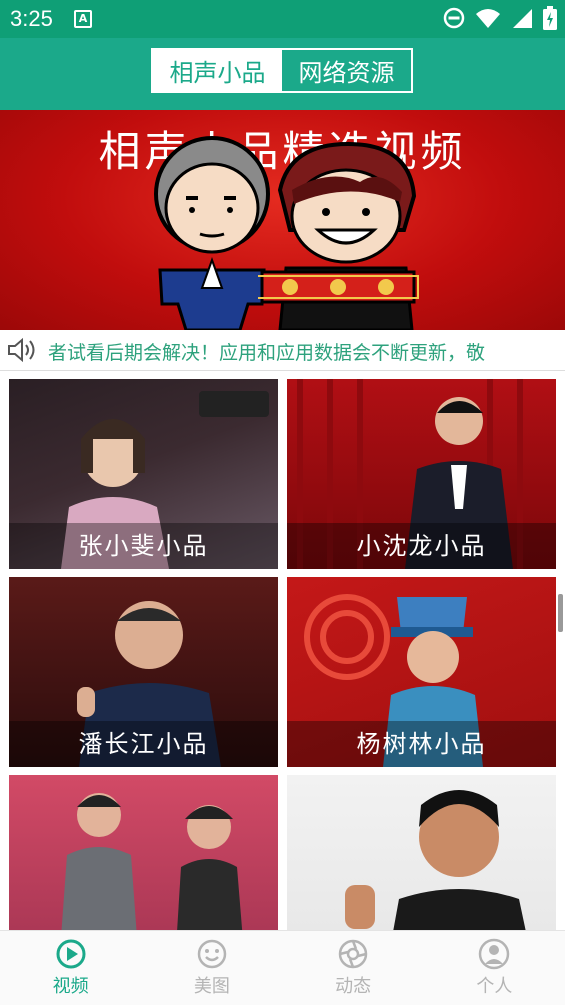 The image size is (565, 1005). I want to click on battery-icon, so click(550, 18).